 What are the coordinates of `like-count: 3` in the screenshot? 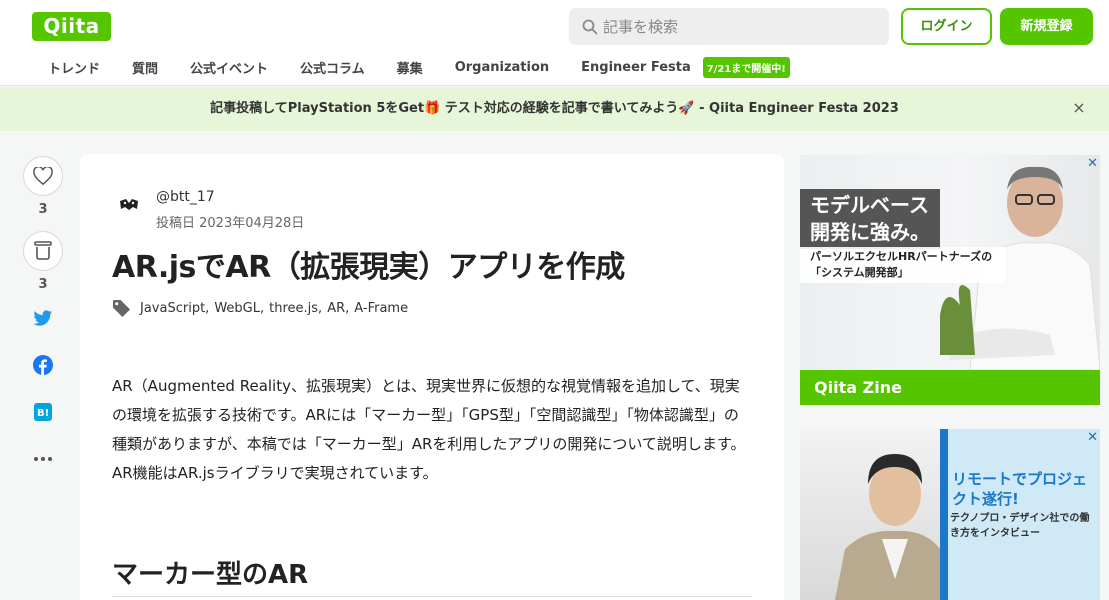 It's located at (43, 209).